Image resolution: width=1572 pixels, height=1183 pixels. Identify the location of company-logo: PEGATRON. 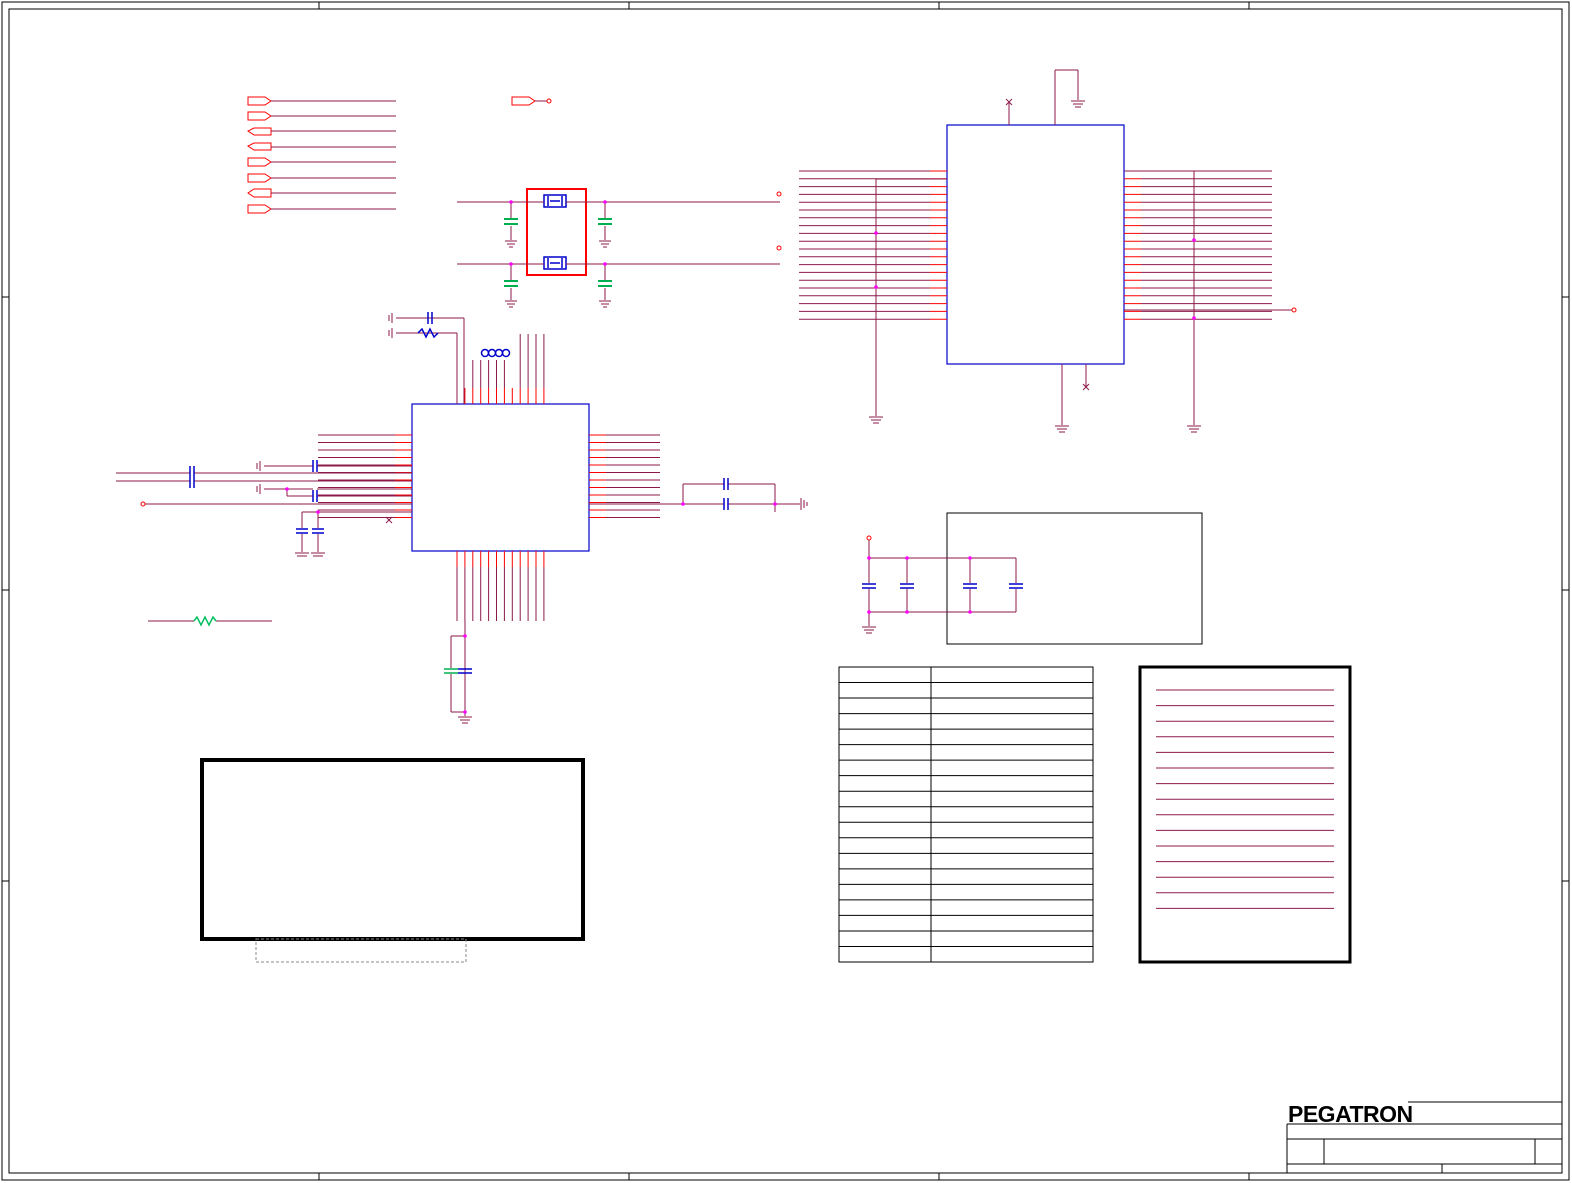
(1350, 1114).